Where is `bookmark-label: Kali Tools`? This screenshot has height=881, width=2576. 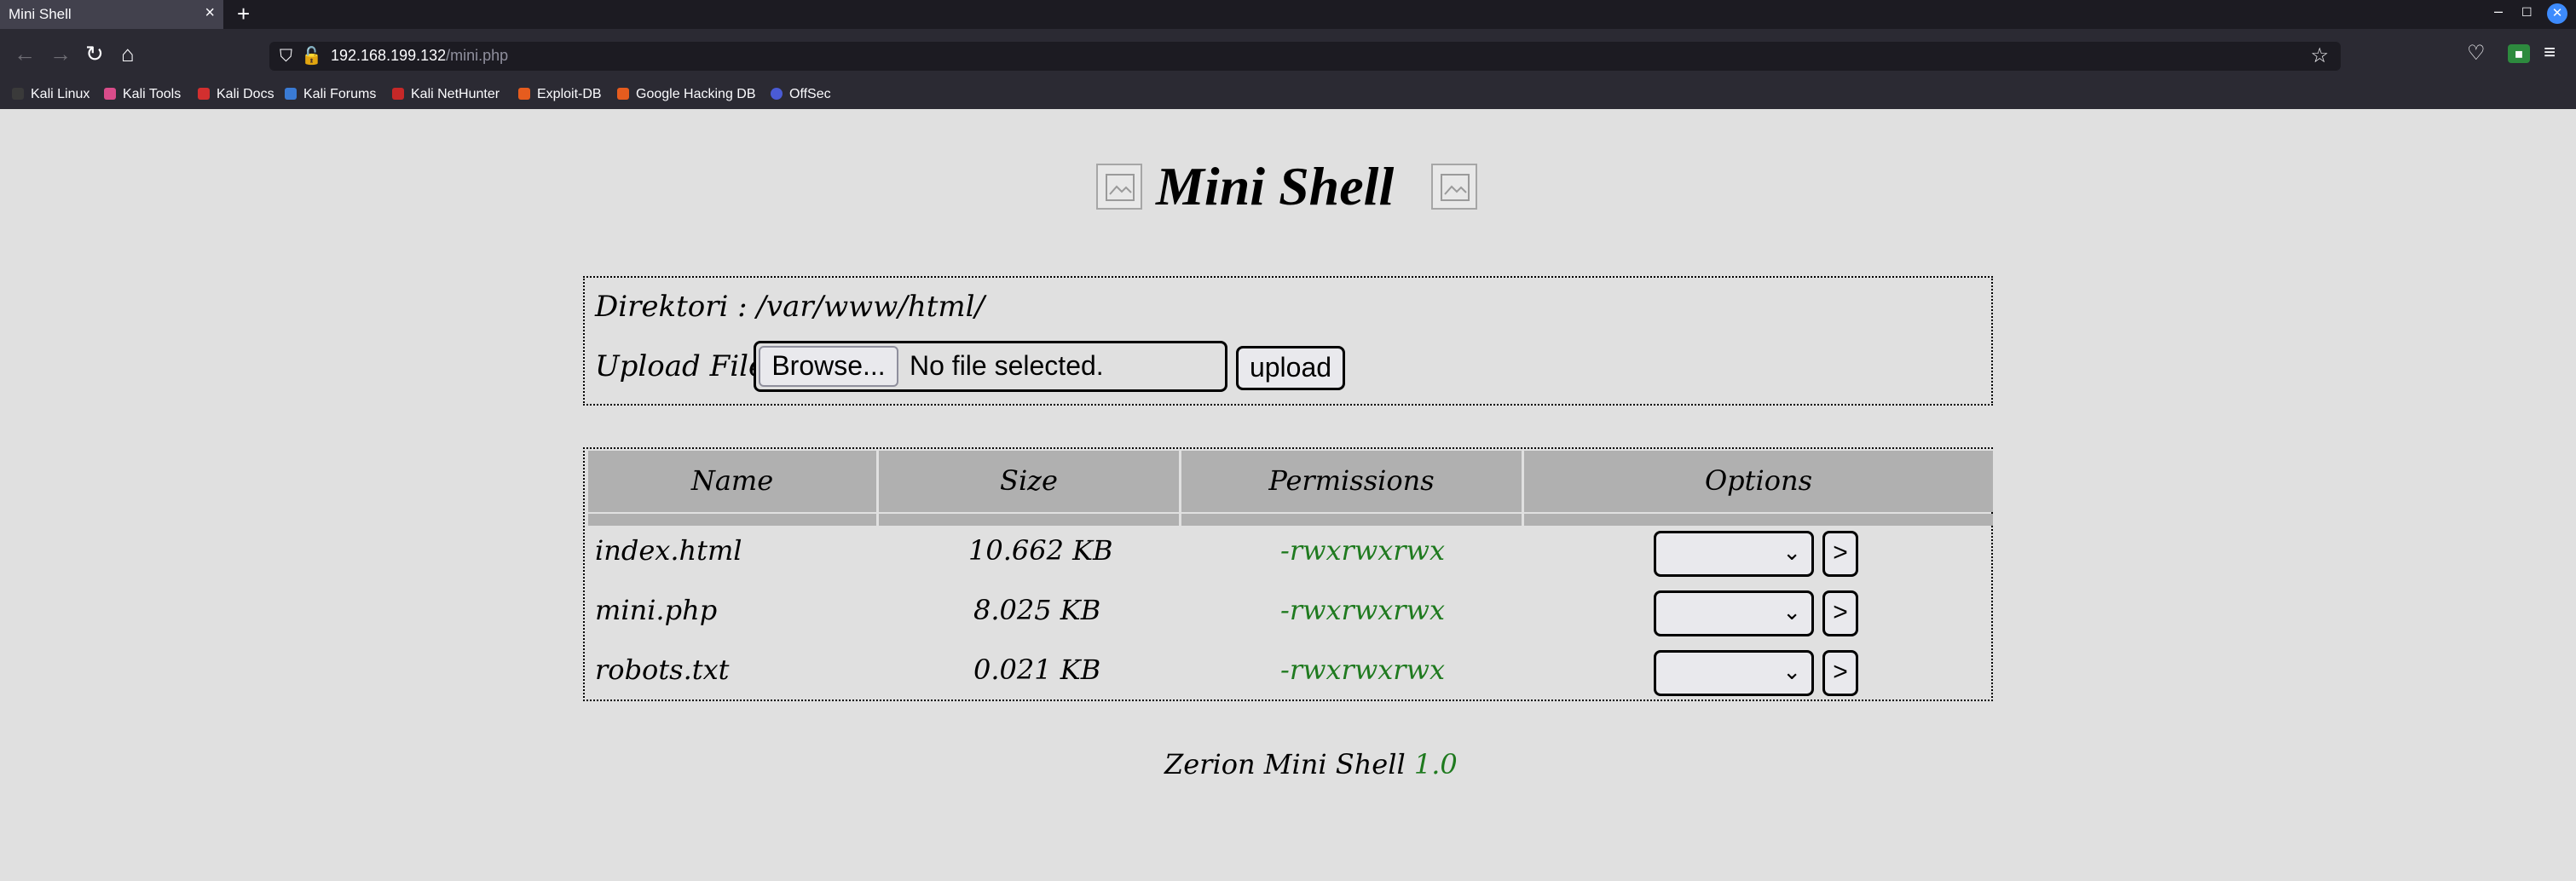 bookmark-label: Kali Tools is located at coordinates (152, 94).